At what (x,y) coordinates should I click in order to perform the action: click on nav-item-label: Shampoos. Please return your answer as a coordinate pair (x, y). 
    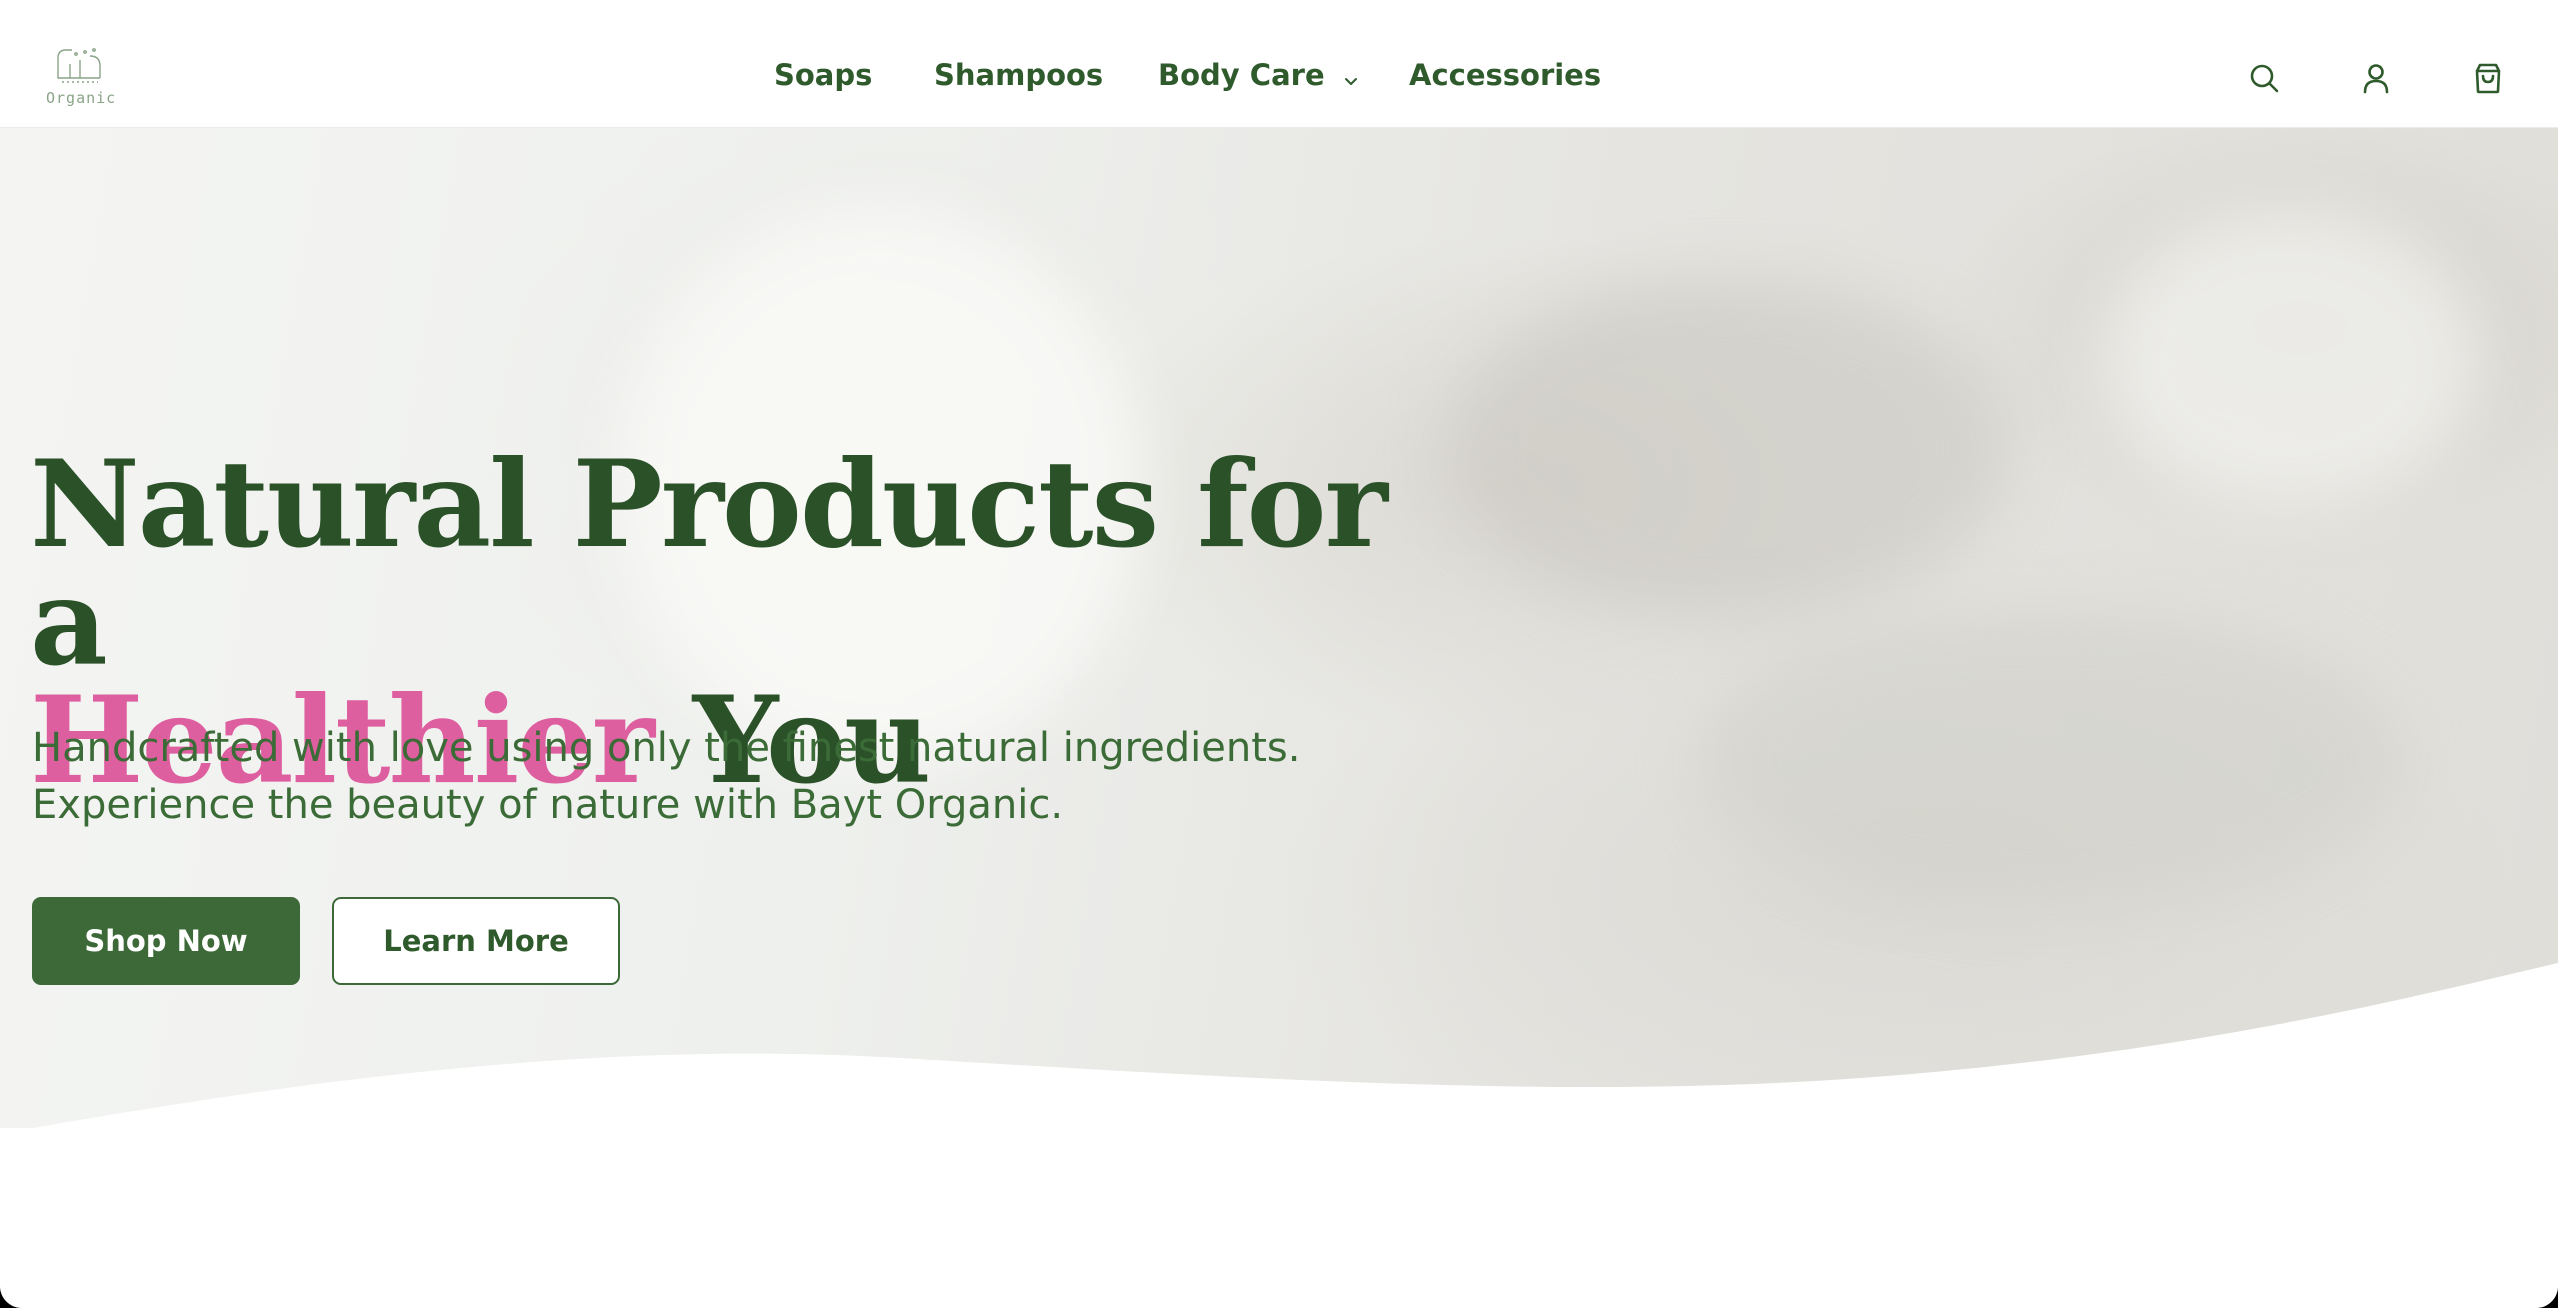
    Looking at the image, I should click on (1019, 75).